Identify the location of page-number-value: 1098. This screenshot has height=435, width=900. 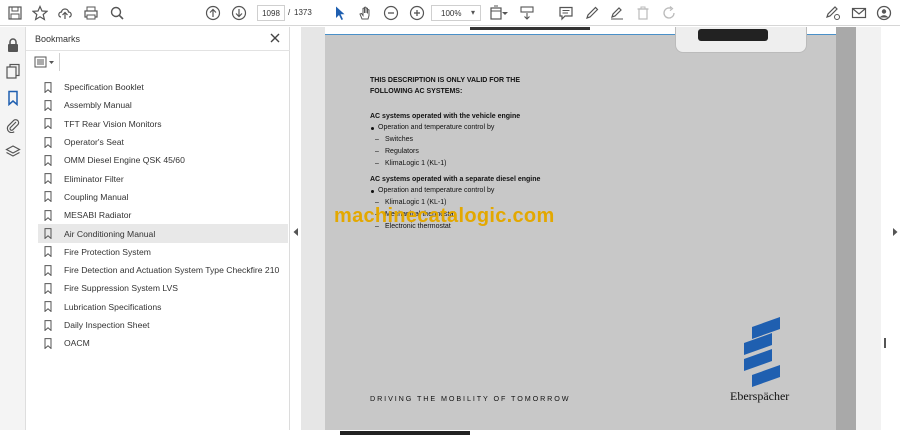
(271, 13).